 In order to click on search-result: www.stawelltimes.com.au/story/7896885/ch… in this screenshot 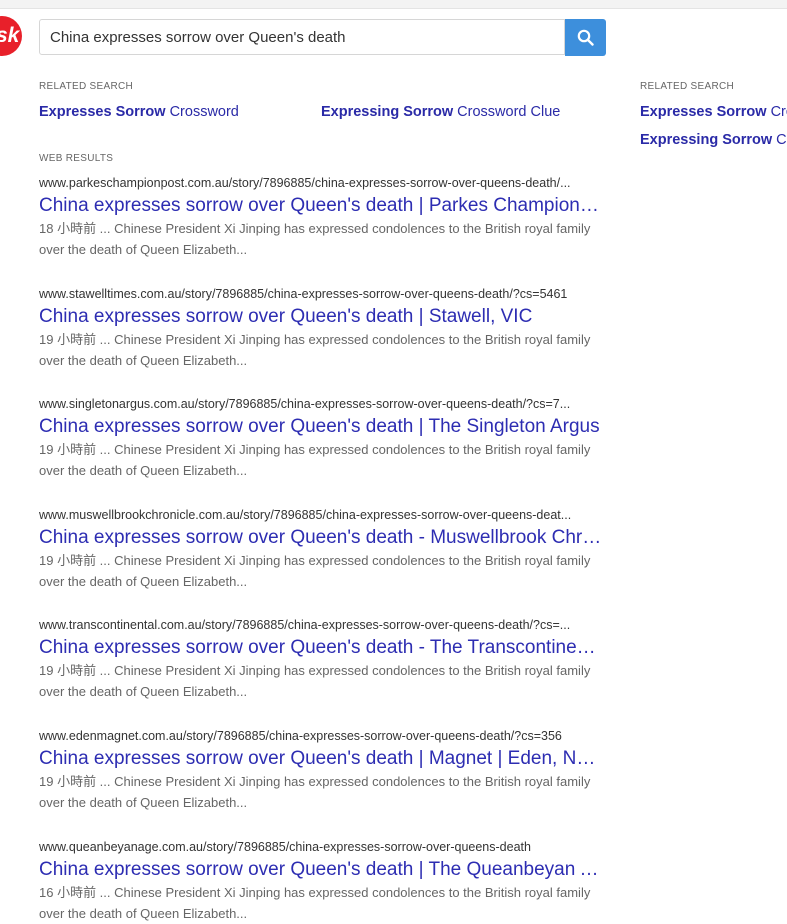, I will do `click(321, 328)`.